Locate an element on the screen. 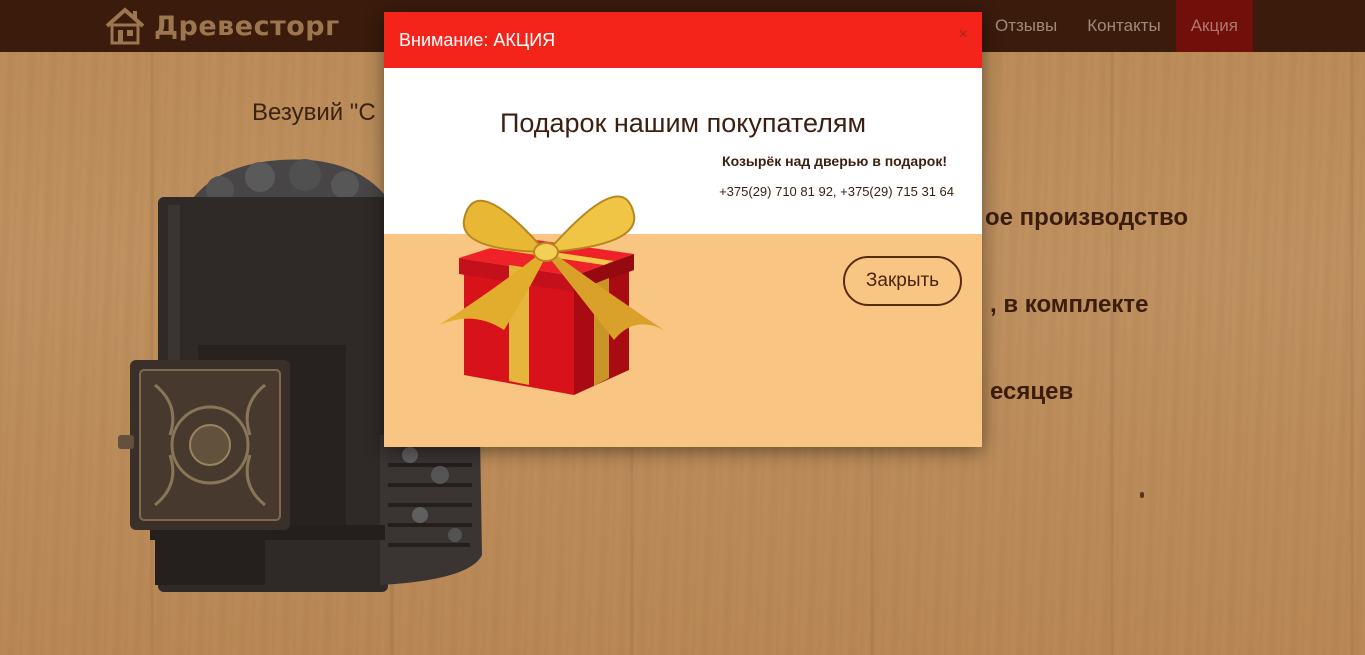 This screenshot has height=655, width=1365. modal-header: Внимание: АКЦИЯ × is located at coordinates (683, 40).